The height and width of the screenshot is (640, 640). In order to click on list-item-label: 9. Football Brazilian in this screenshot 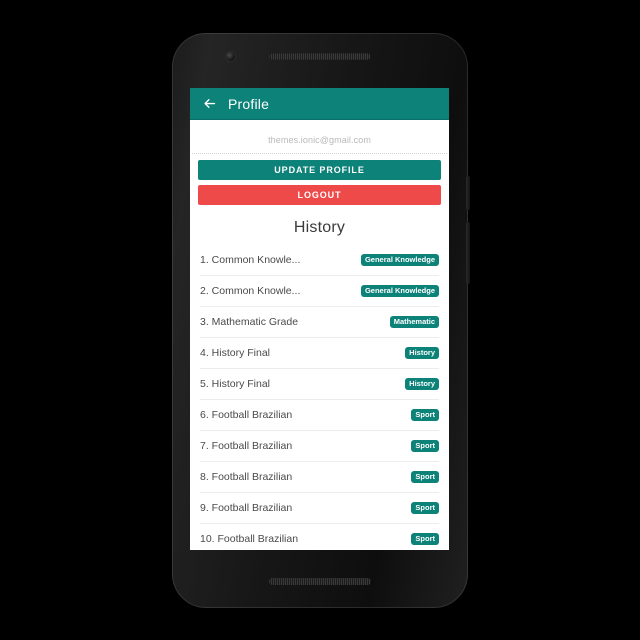, I will do `click(246, 508)`.